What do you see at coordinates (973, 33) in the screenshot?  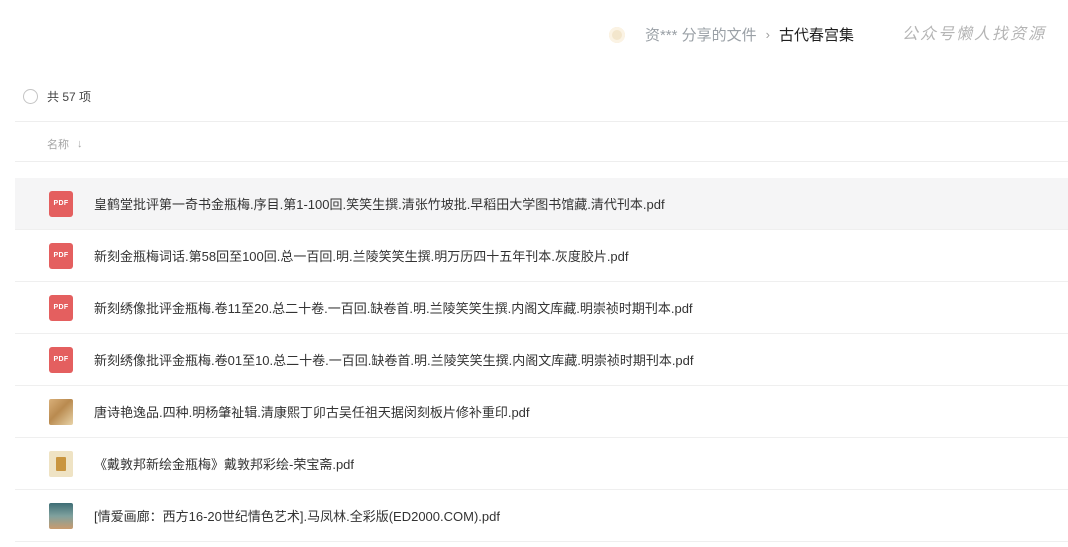 I see `watermark-text: 公众号懒人找资源` at bounding box center [973, 33].